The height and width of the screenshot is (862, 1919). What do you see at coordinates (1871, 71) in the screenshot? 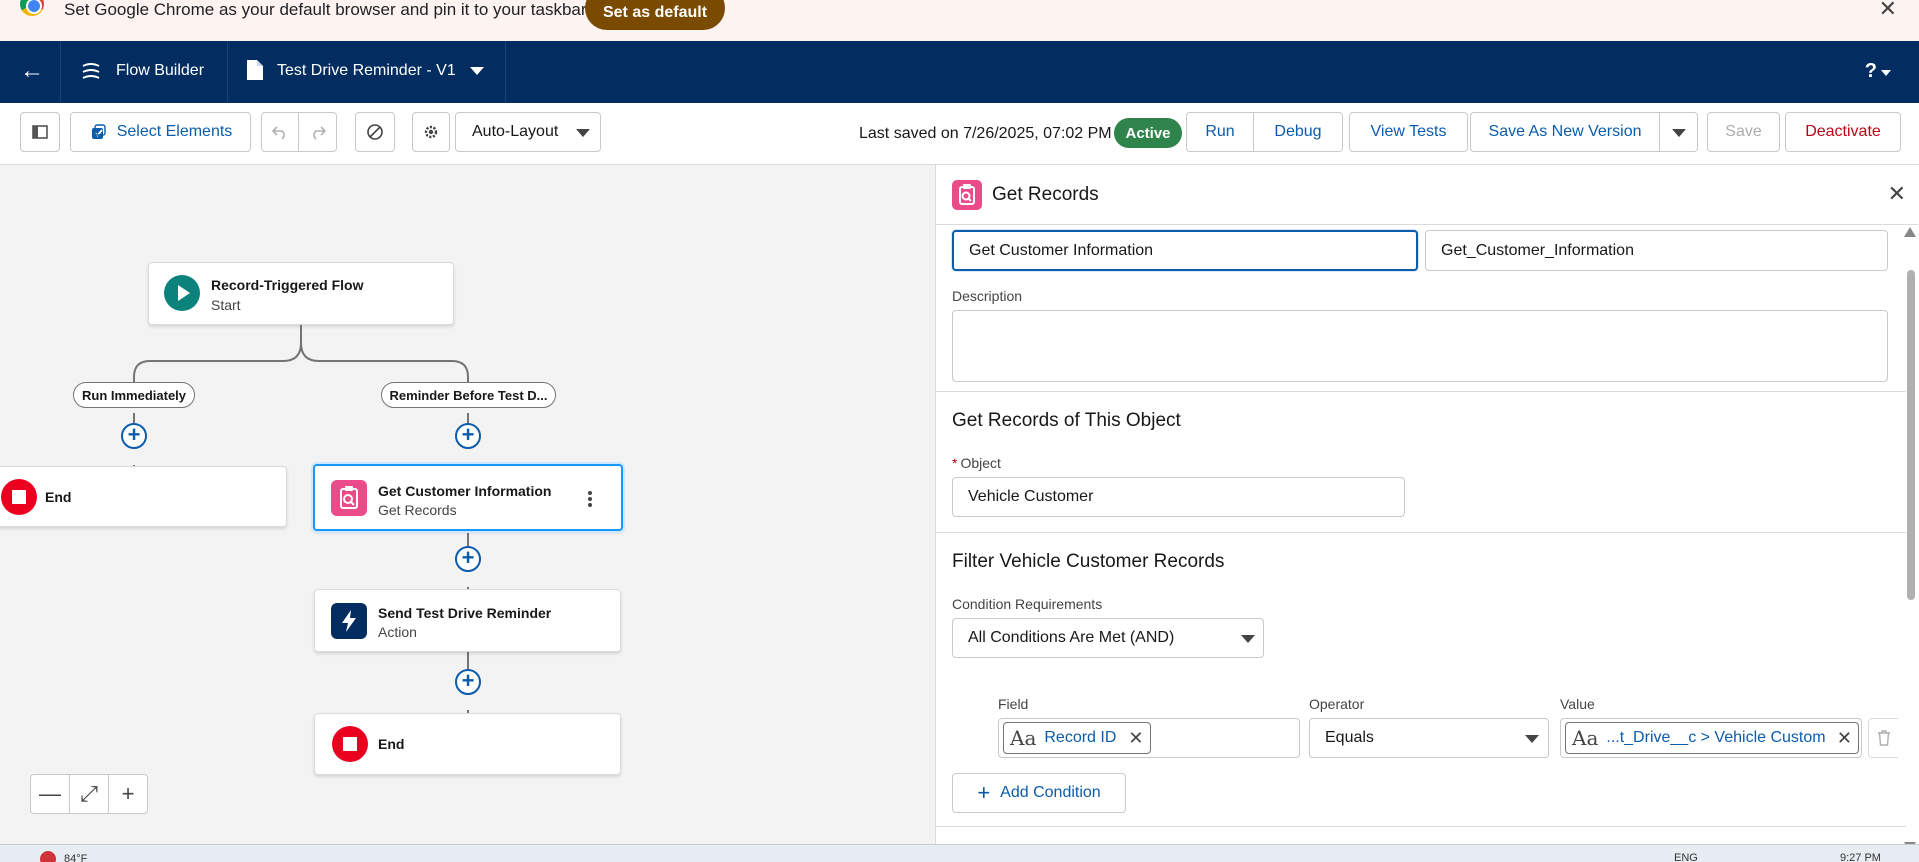
I see `help-icon: ?` at bounding box center [1871, 71].